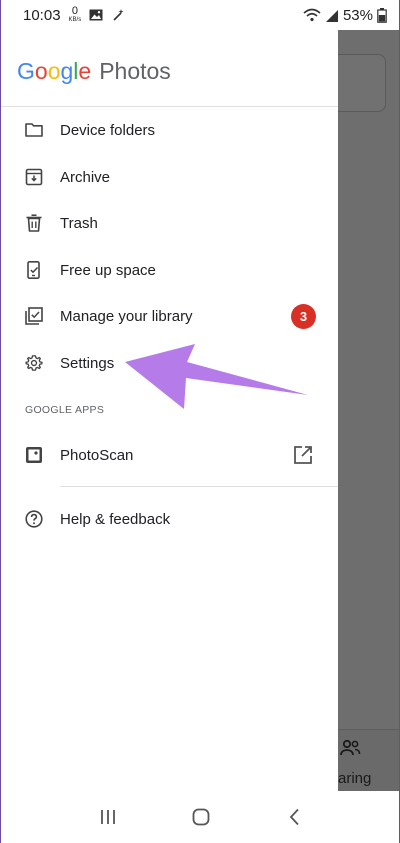 The width and height of the screenshot is (400, 843). I want to click on logo-letter: G, so click(26, 71).